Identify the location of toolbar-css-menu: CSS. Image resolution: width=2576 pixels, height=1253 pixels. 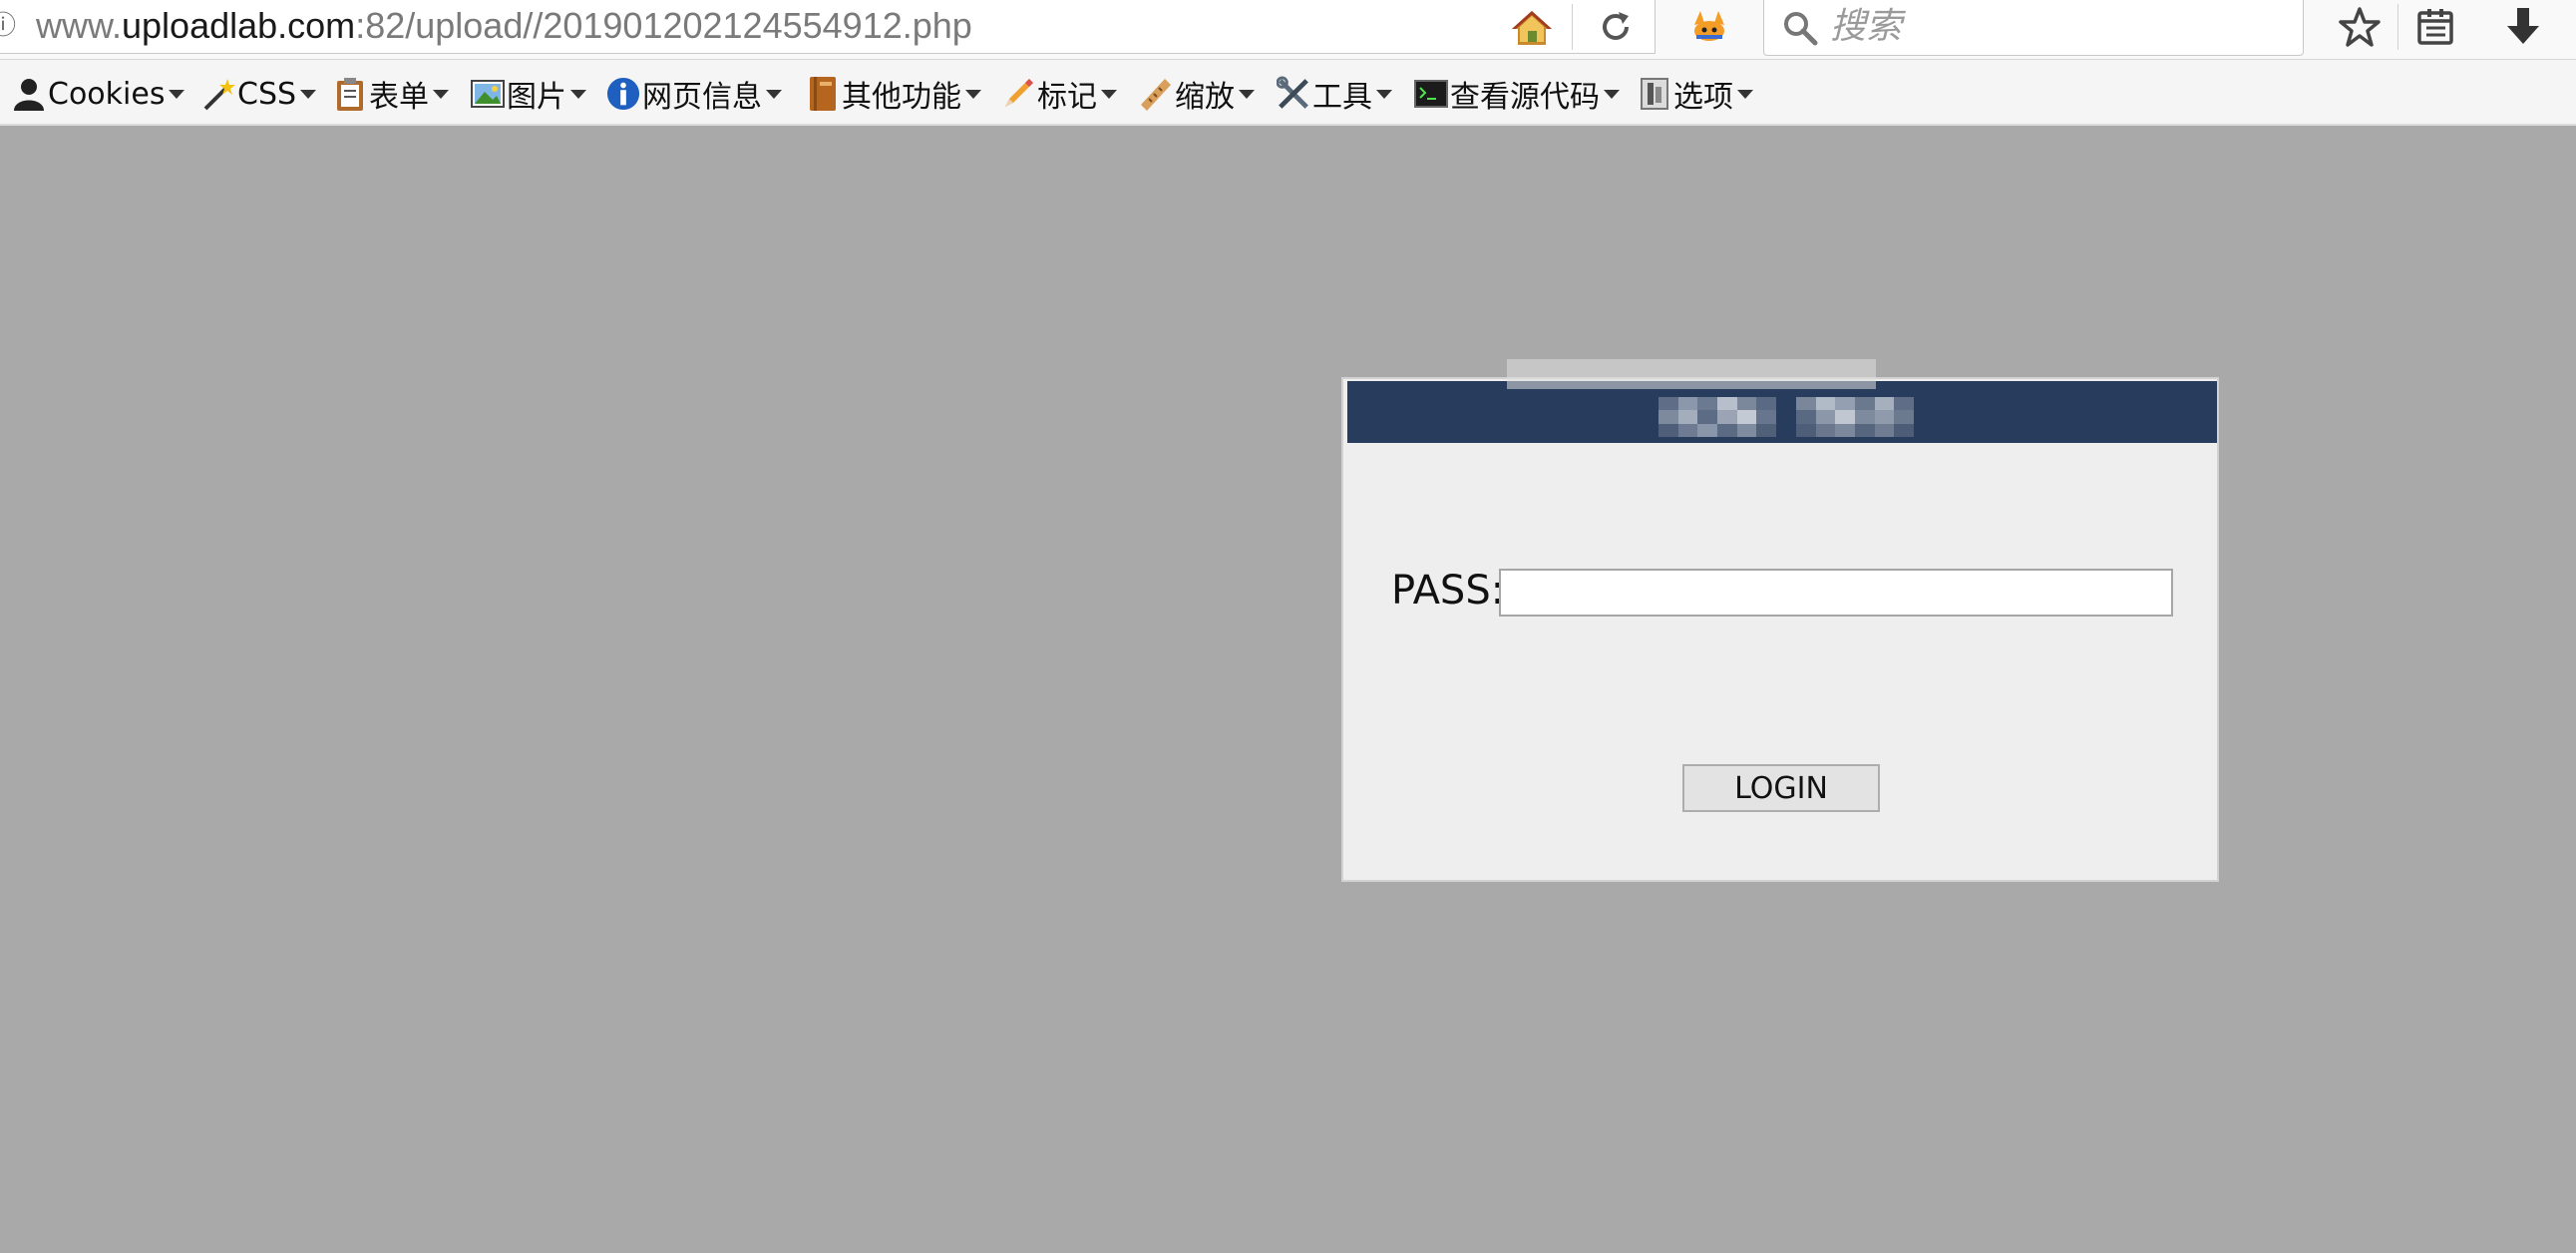
(259, 94).